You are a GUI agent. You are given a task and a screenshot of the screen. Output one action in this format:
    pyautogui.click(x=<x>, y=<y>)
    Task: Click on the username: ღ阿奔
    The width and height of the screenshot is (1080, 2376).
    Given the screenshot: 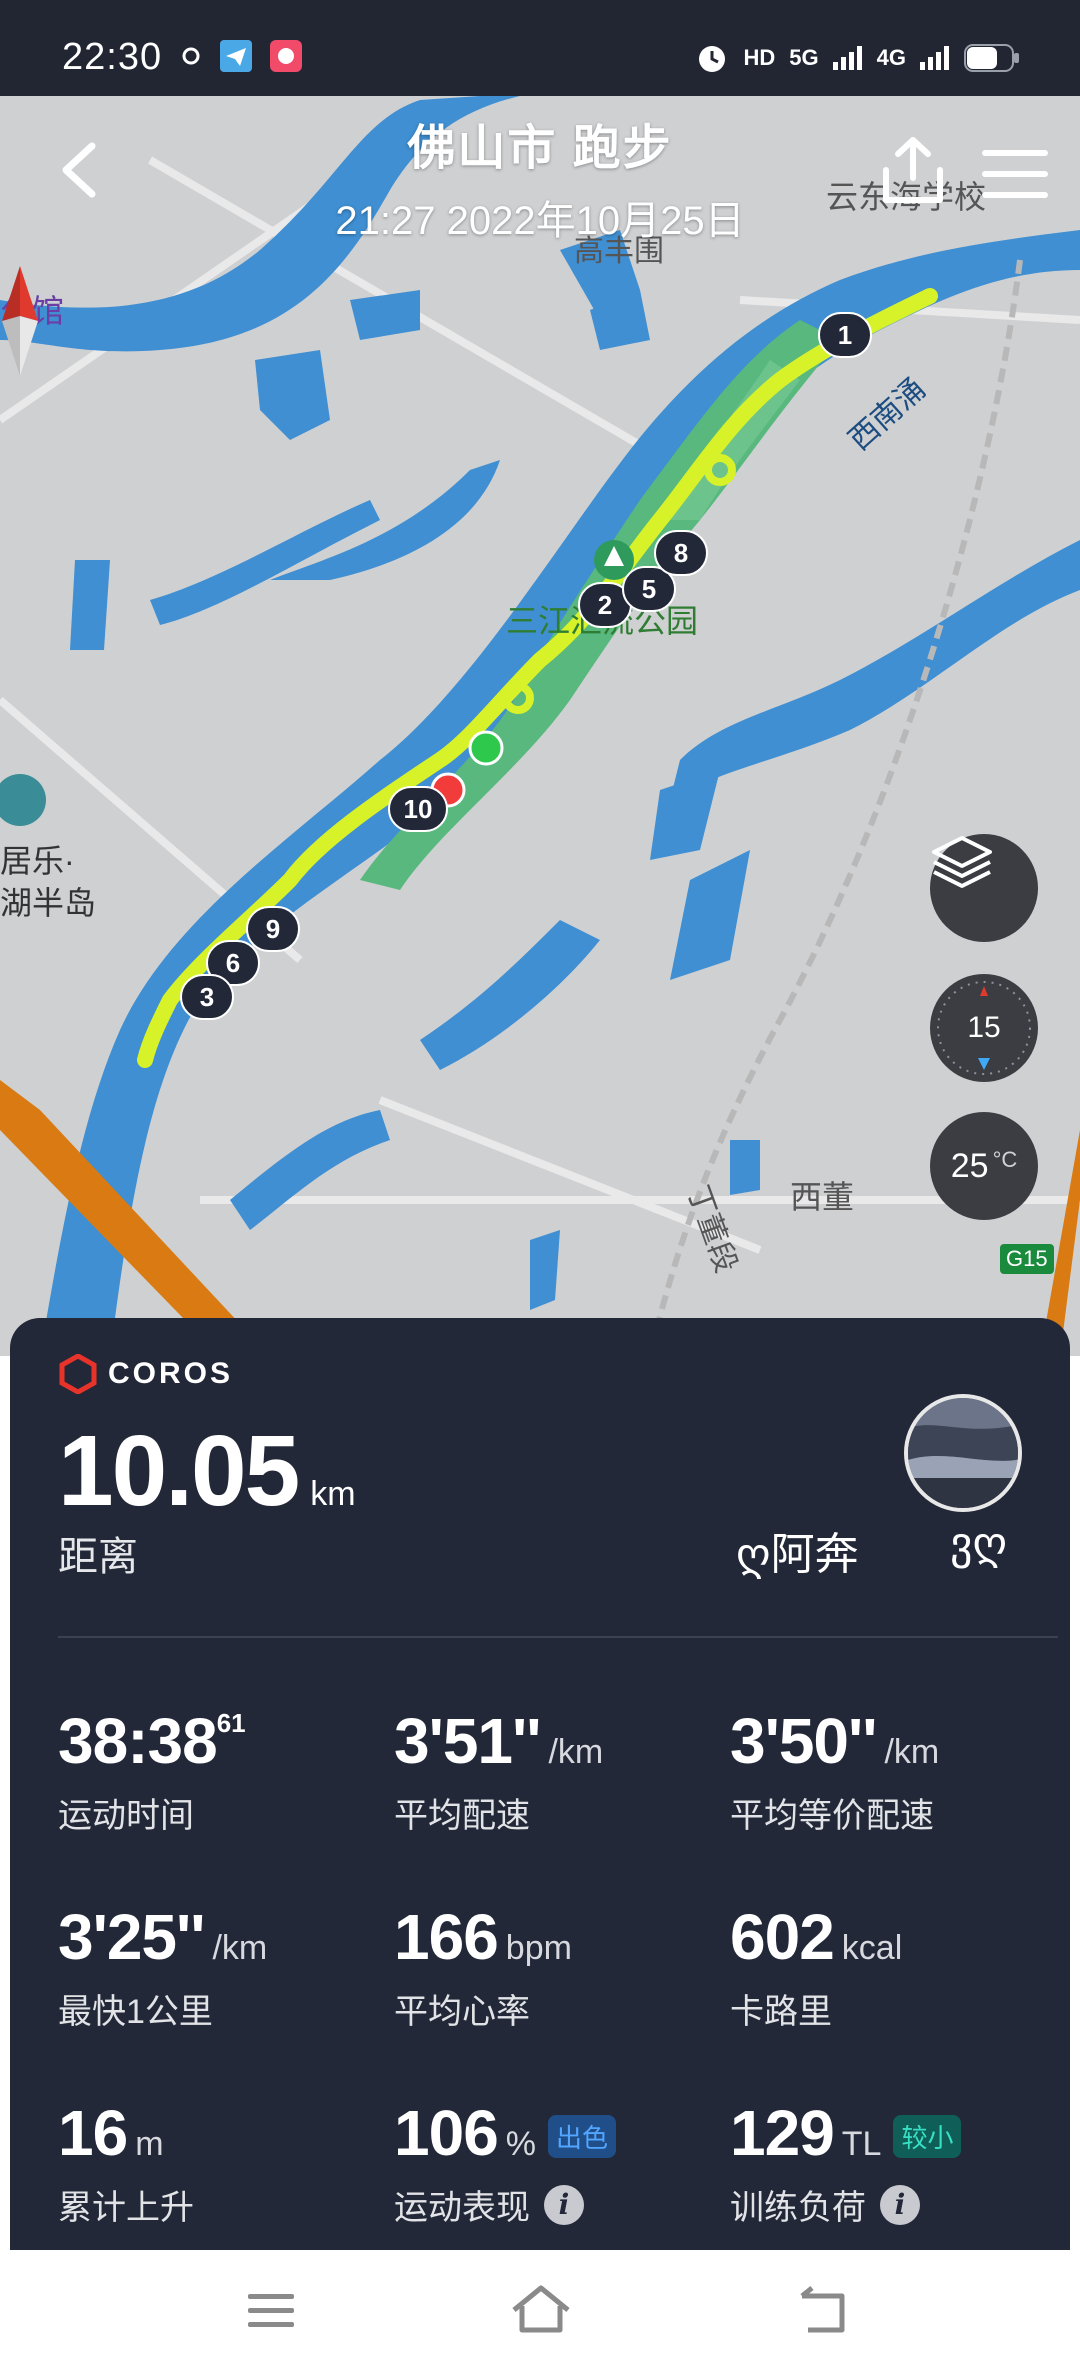 What is the action you would take?
    pyautogui.click(x=797, y=1554)
    